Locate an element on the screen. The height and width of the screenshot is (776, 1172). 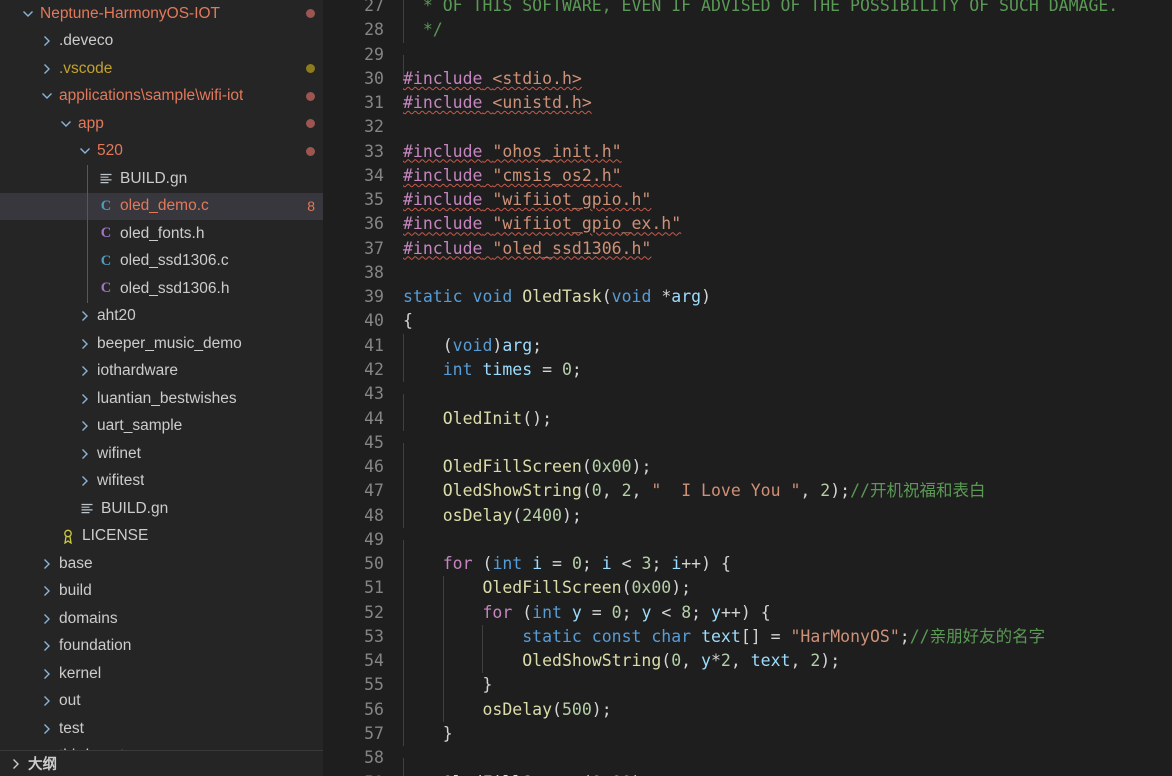
code-line: 32 is located at coordinates (747, 127).